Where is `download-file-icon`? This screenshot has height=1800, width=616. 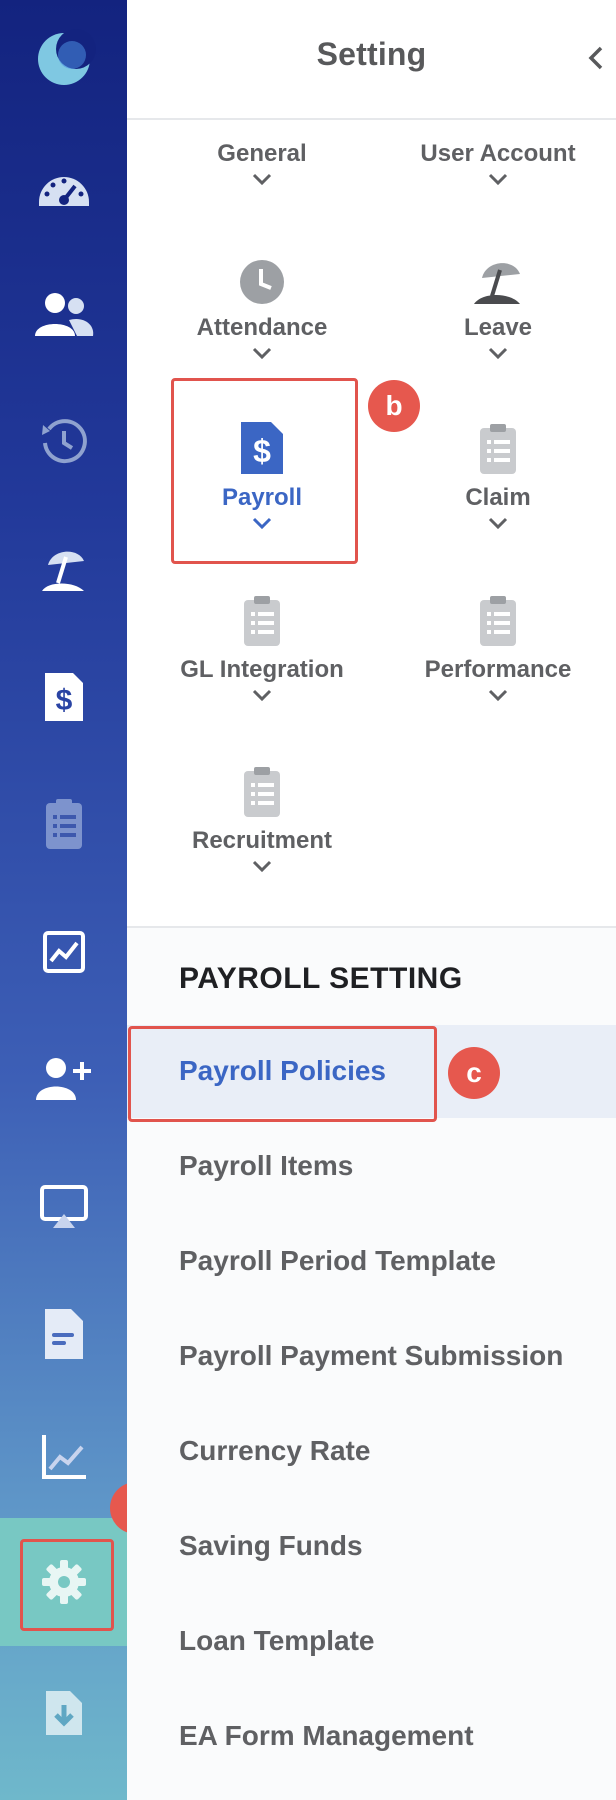
download-file-icon is located at coordinates (63, 1713).